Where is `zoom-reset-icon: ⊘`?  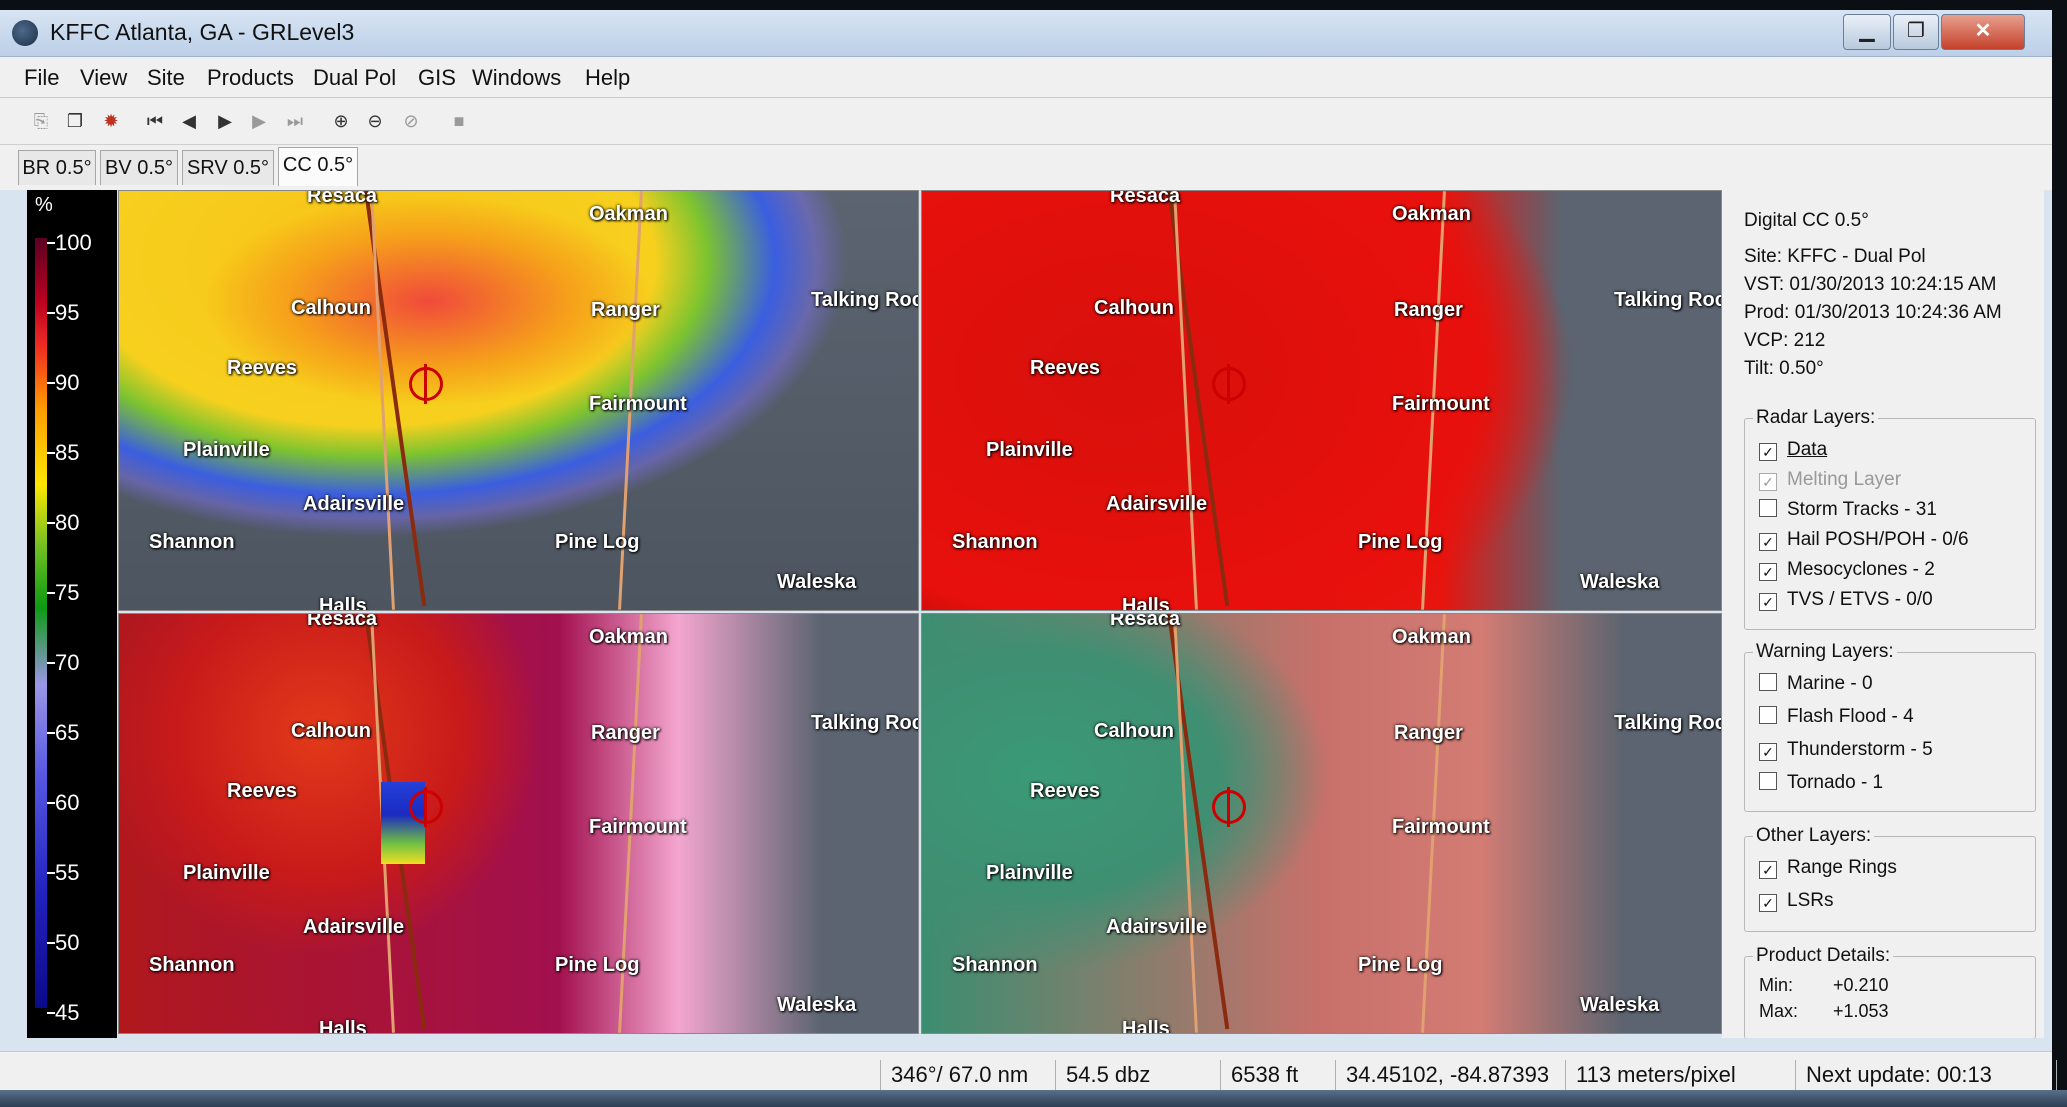 zoom-reset-icon: ⊘ is located at coordinates (411, 121).